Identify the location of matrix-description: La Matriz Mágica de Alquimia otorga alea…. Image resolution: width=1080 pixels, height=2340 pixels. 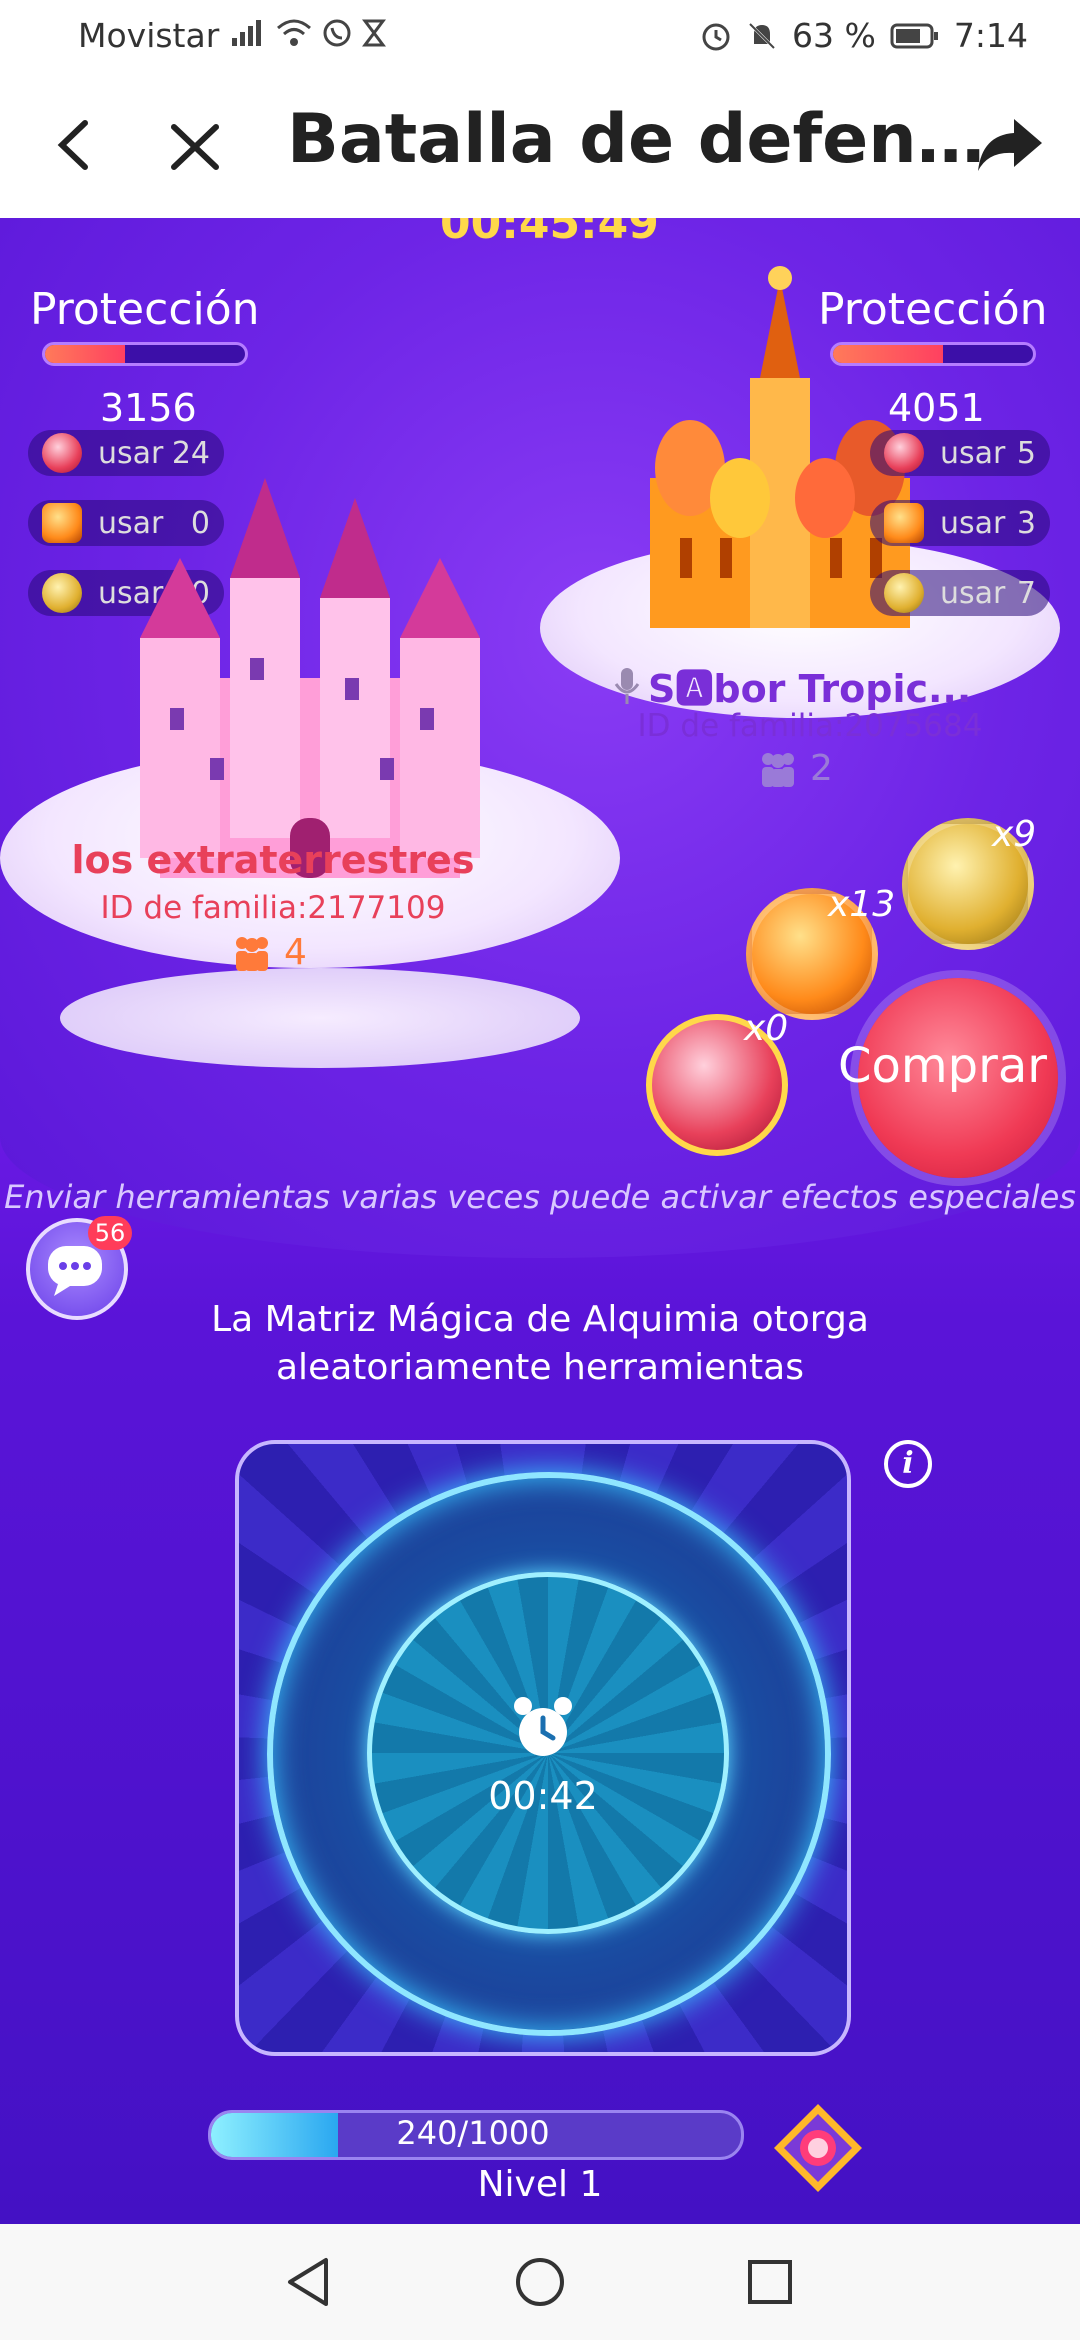
(540, 1344).